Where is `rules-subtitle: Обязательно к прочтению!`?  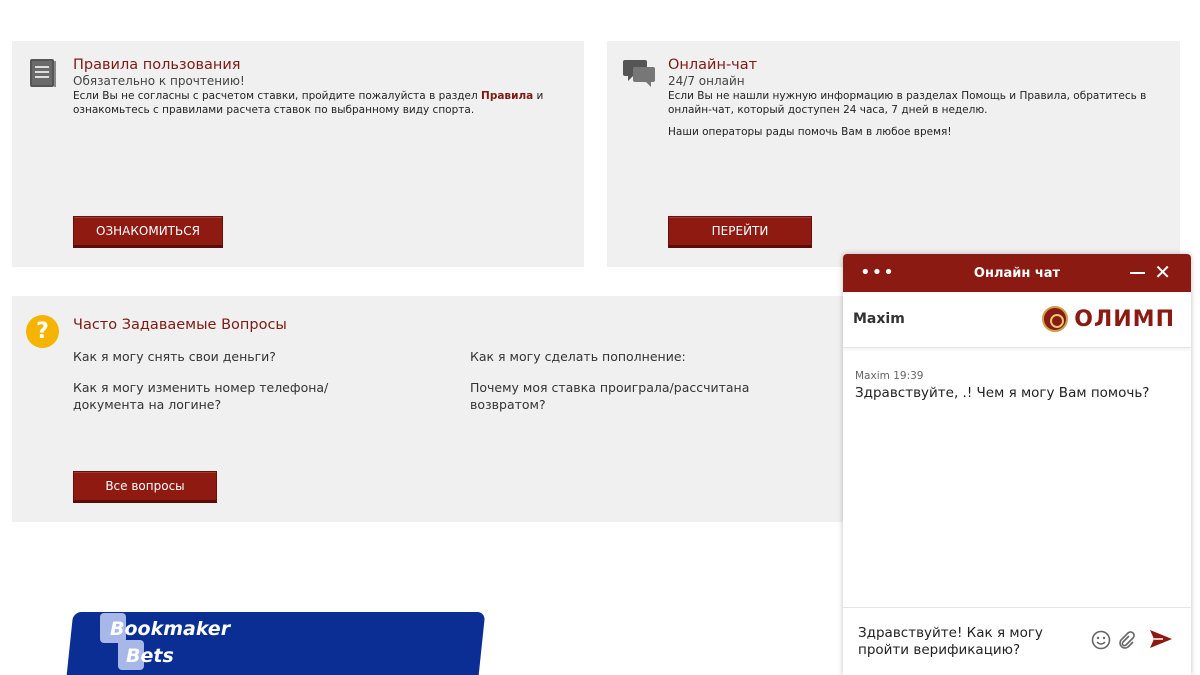 rules-subtitle: Обязательно к прочтению! is located at coordinates (159, 81).